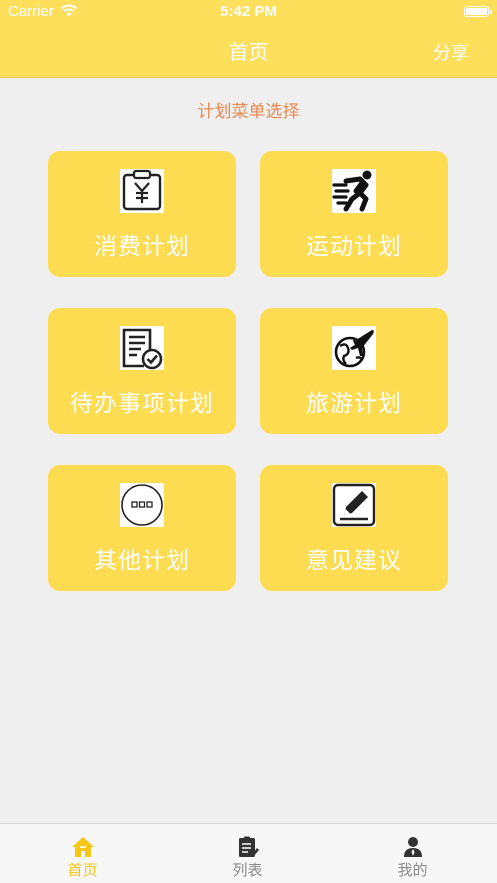 Image resolution: width=497 pixels, height=883 pixels. I want to click on battery-icon, so click(478, 11).